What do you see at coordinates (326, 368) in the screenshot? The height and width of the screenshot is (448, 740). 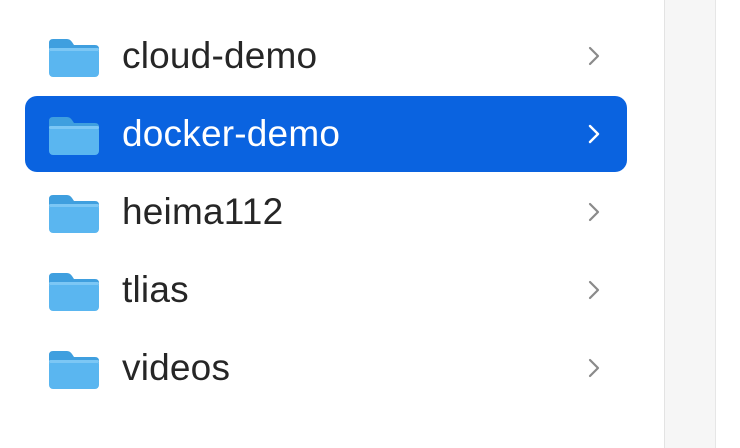 I see `folder-row-videos: videos` at bounding box center [326, 368].